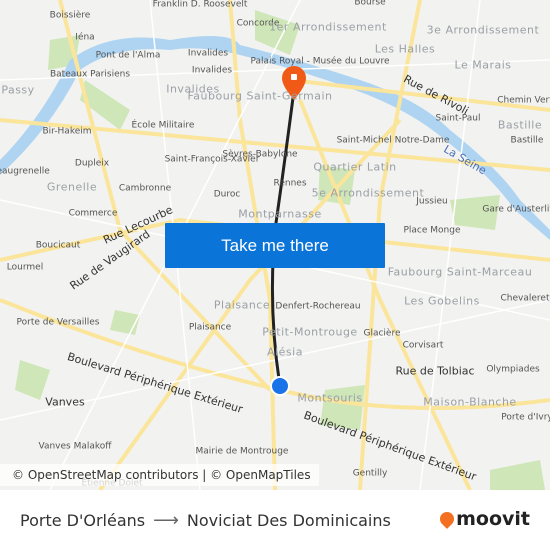 This screenshot has height=550, width=550. I want to click on map-label: Le Marais, so click(483, 65).